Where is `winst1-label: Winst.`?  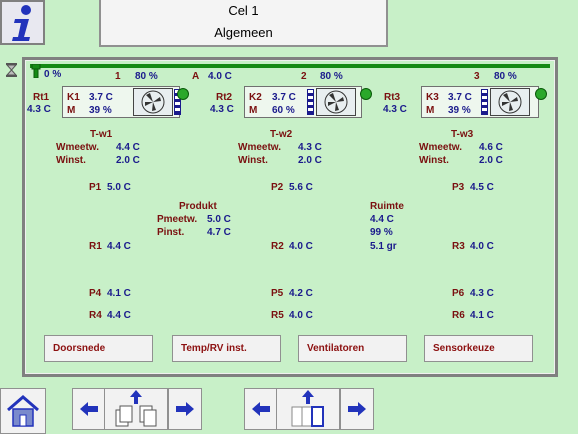 winst1-label: Winst. is located at coordinates (71, 160).